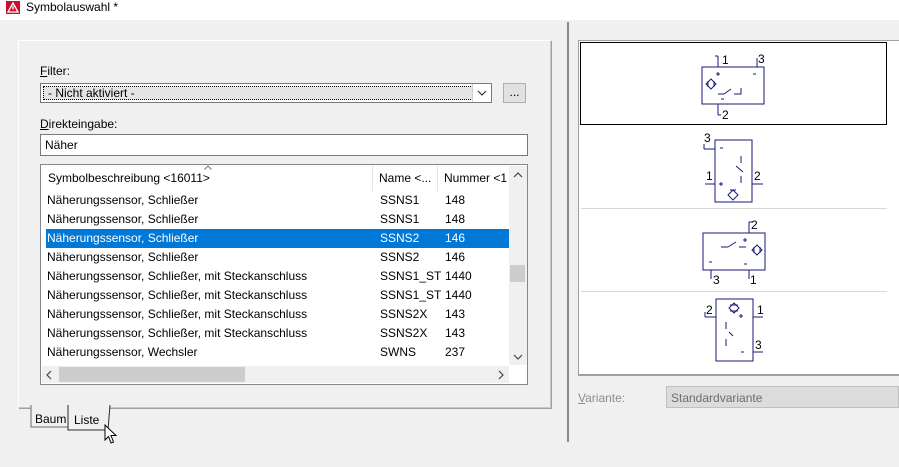 This screenshot has width=899, height=467. I want to click on proximity-sensor-symbol-icon: 2 1 3, so click(734, 330).